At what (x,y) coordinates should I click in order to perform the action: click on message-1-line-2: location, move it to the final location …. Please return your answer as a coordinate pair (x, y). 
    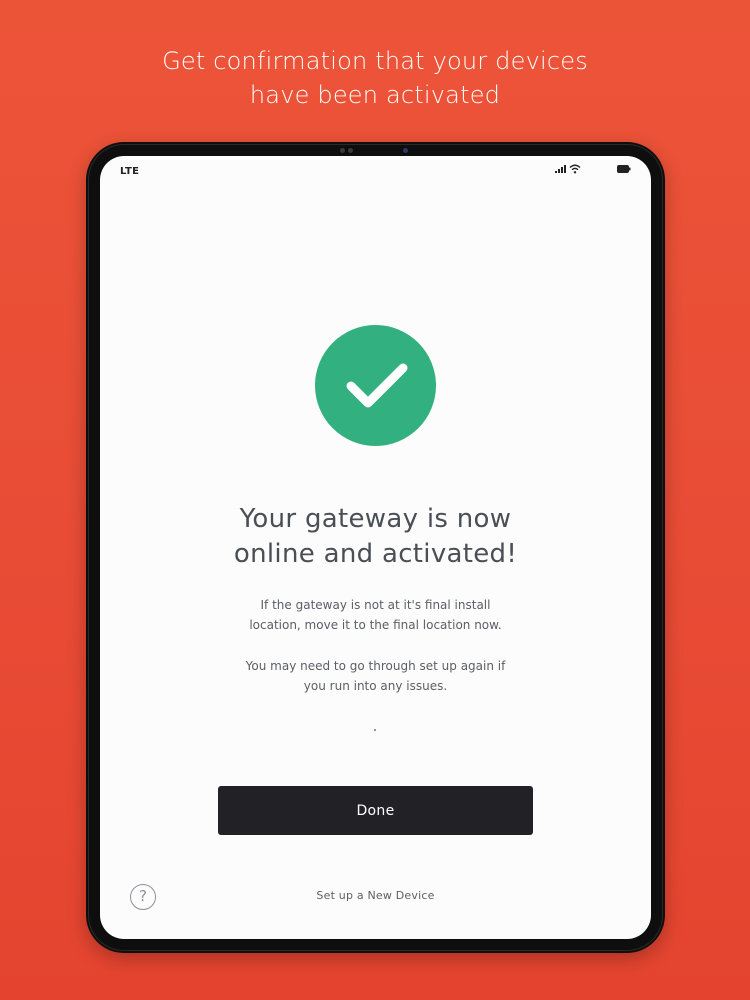
    Looking at the image, I should click on (375, 625).